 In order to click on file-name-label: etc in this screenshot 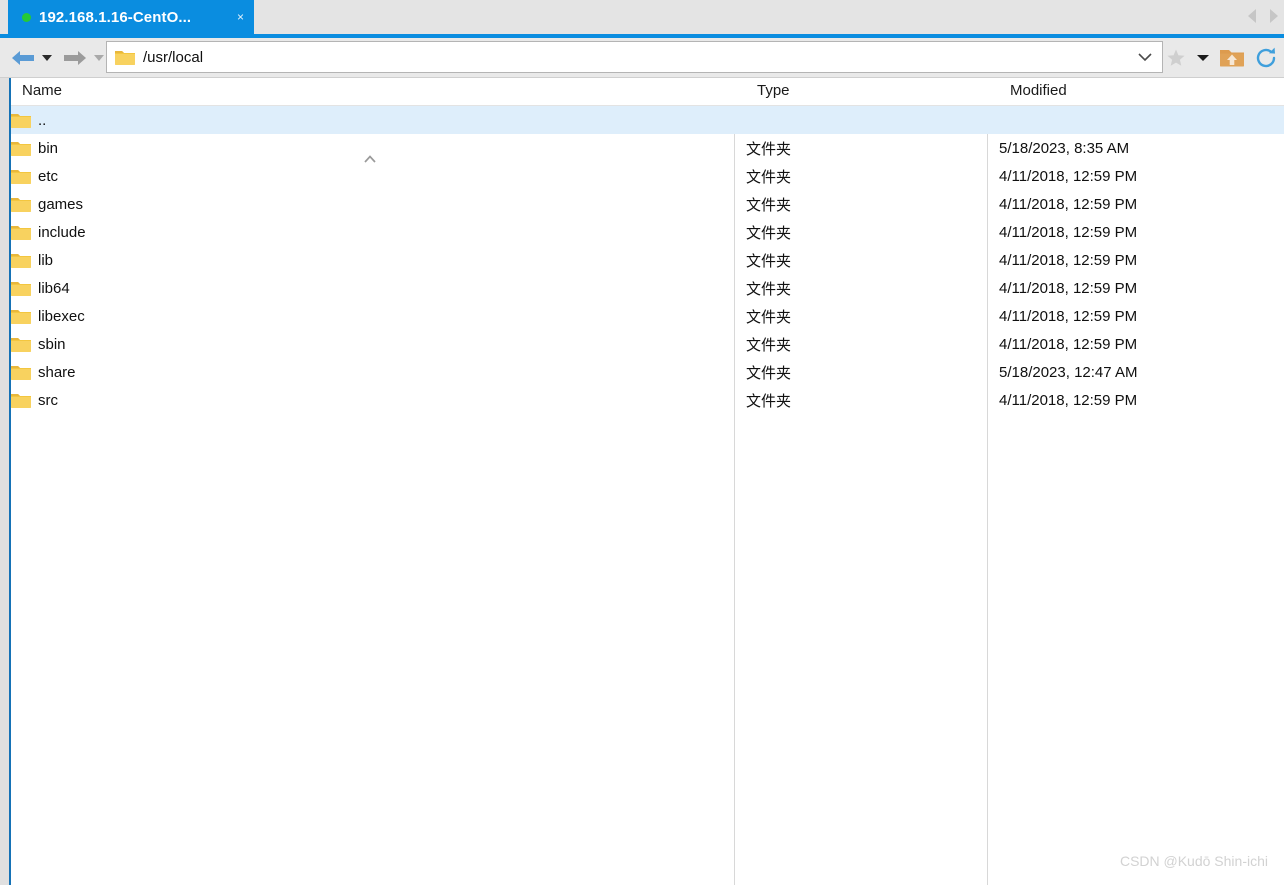, I will do `click(48, 176)`.